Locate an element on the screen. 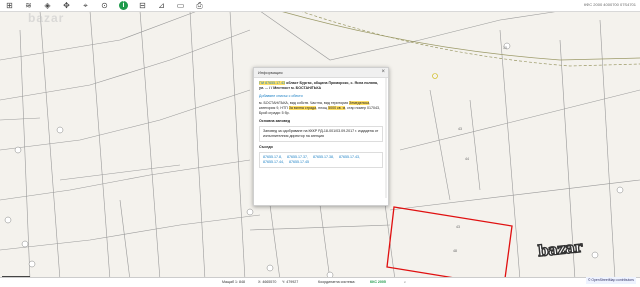 The width and height of the screenshot is (640, 287). parcel-label: 44 is located at coordinates (467, 159).